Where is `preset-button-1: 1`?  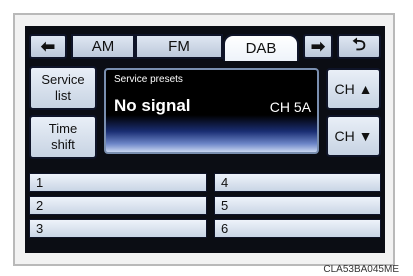
preset-button-1: 1 is located at coordinates (118, 182).